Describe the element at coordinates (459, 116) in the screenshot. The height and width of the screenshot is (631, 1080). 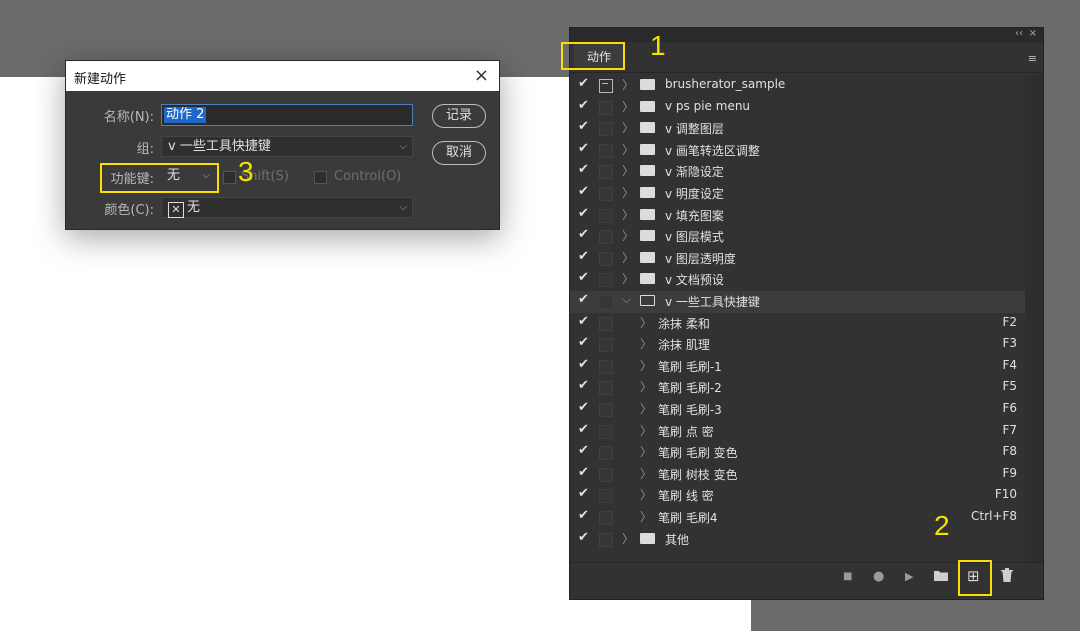
I see `record-button: 记录` at that location.